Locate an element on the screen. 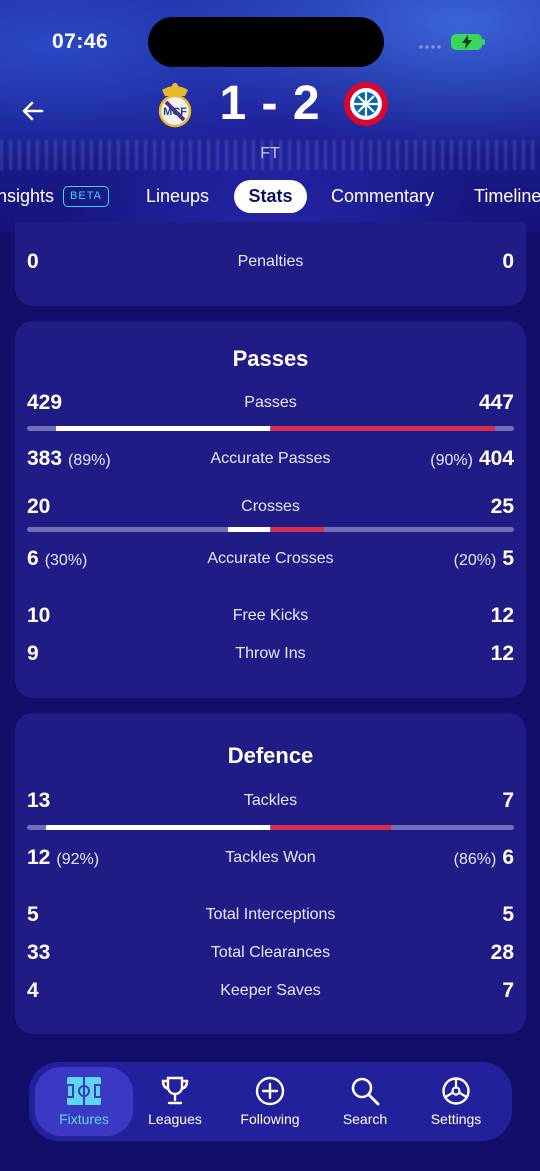 This screenshot has height=1171, width=540. dynamic-island is located at coordinates (266, 42).